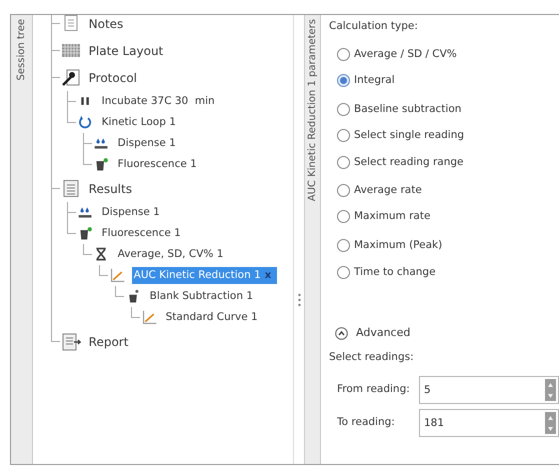 Image resolution: width=559 pixels, height=472 pixels. Describe the element at coordinates (171, 255) in the screenshot. I see `tree-item: Average, SD, CV% 1` at that location.